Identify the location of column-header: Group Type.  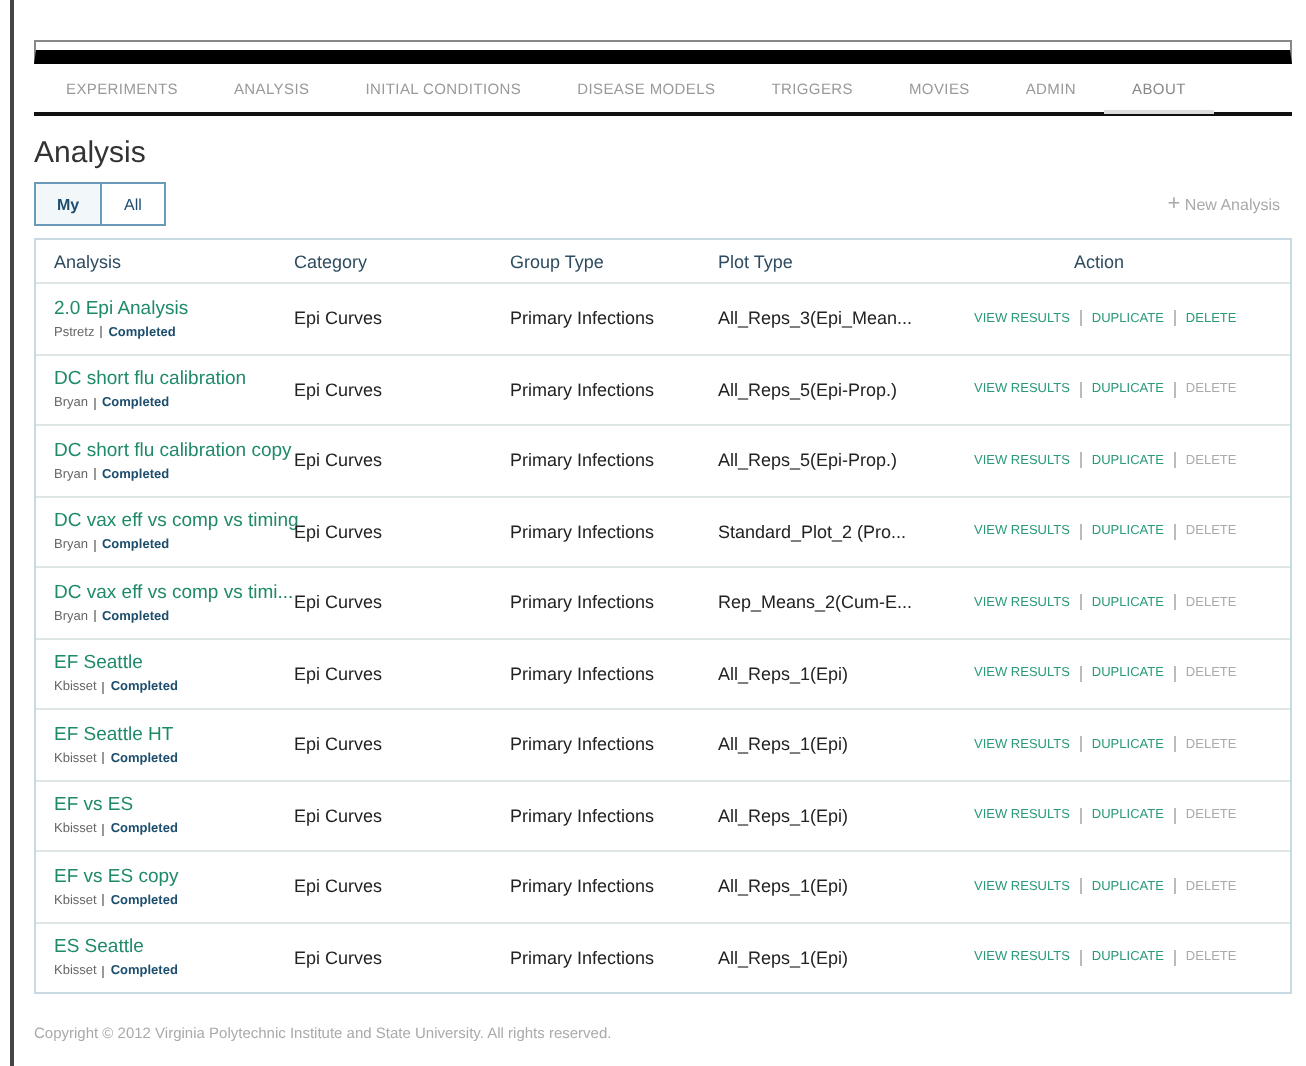
(558, 261).